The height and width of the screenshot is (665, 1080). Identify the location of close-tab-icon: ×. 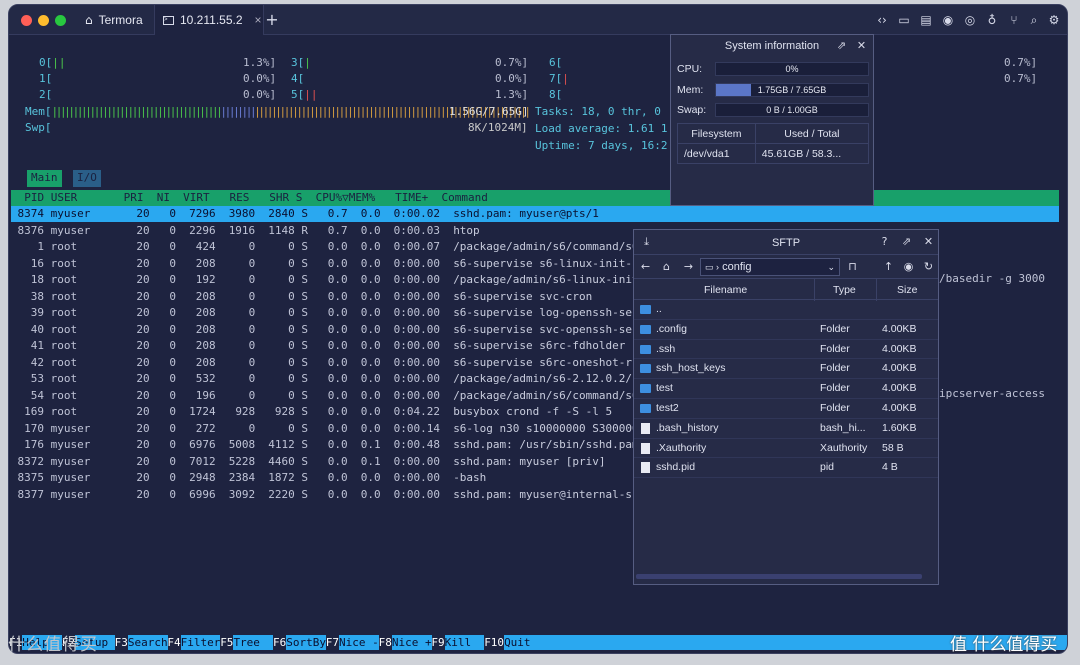
(258, 20).